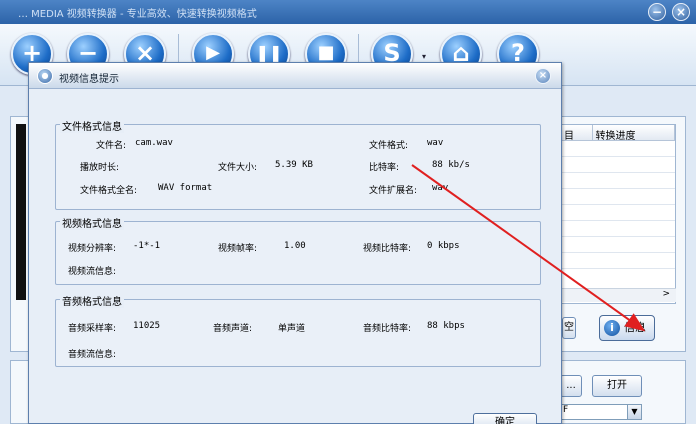  Describe the element at coordinates (348, 12) in the screenshot. I see `main-window-title: … MEDIA 视频转换器 - 专业高效、快速转换视频格式` at that location.